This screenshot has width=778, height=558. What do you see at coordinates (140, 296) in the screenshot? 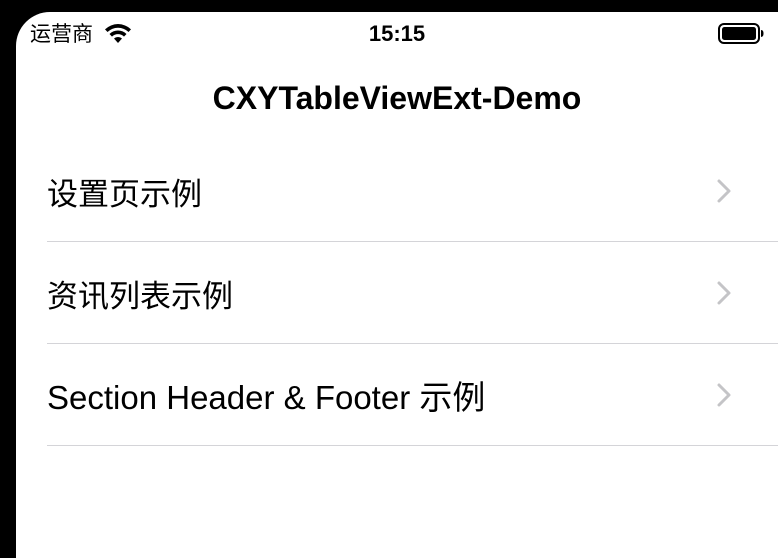
I see `row-label: 资讯列表示例` at bounding box center [140, 296].